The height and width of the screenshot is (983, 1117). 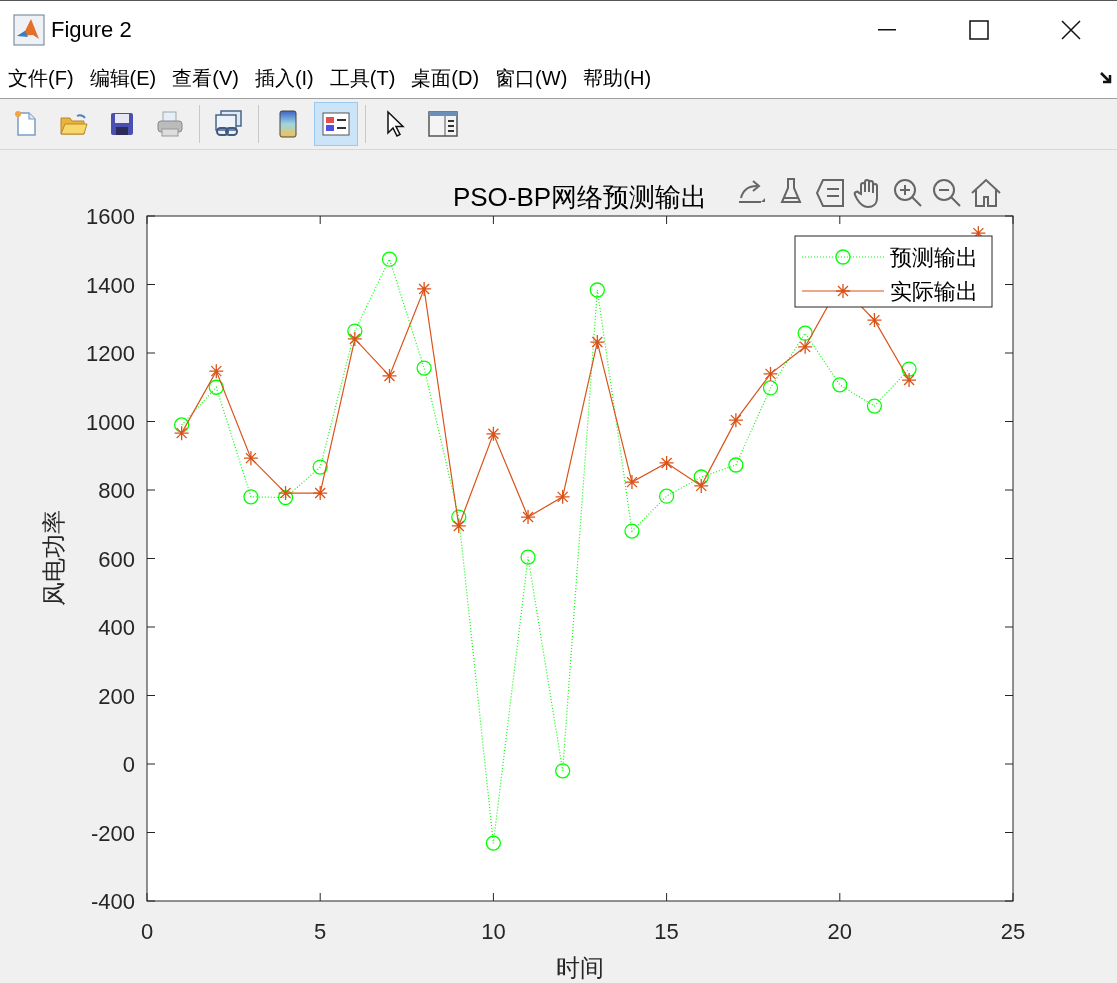 I want to click on y-tick-label: 1600, so click(x=110, y=216).